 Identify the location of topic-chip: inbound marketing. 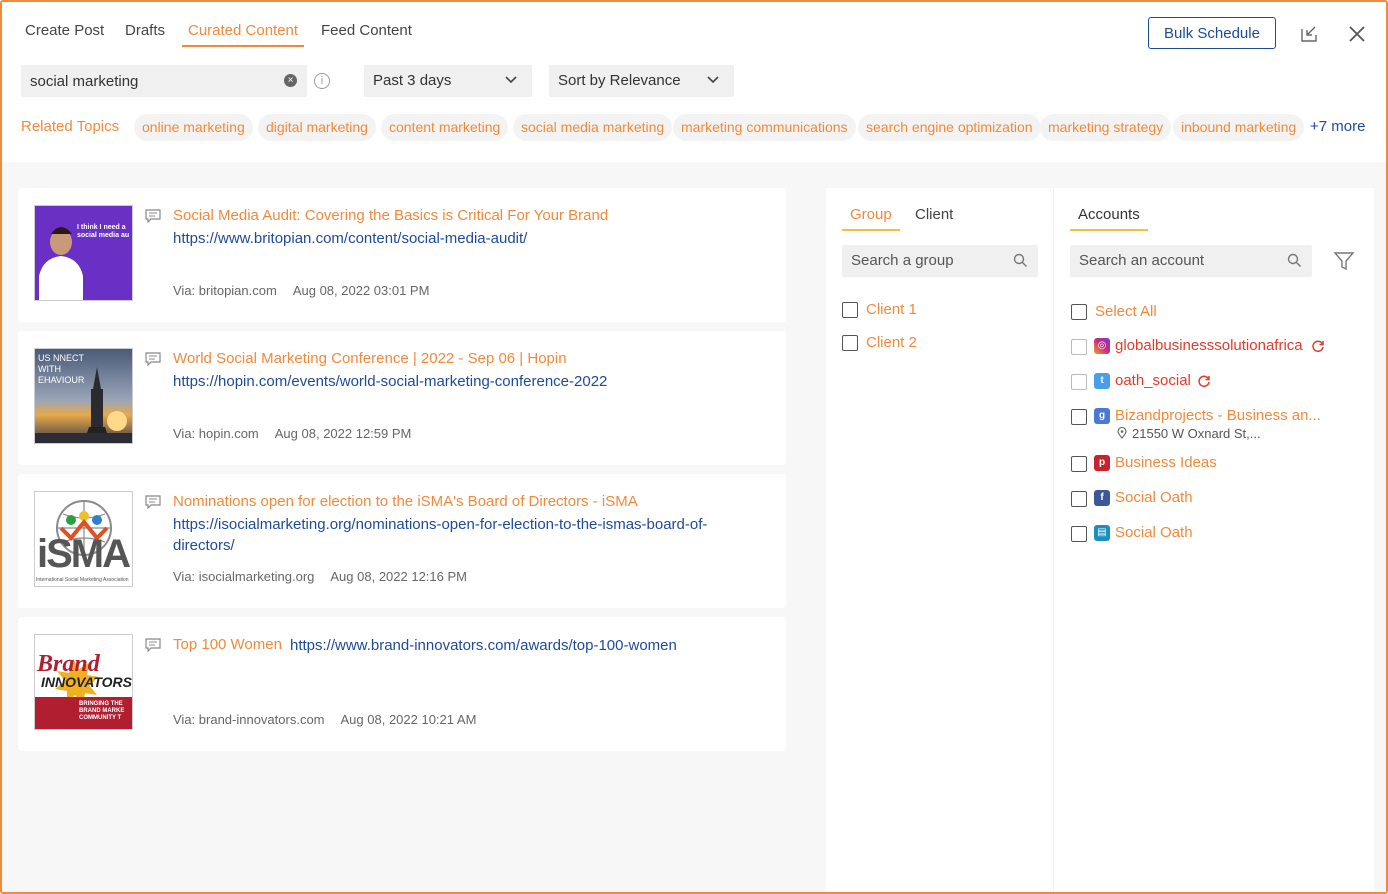
(1239, 127).